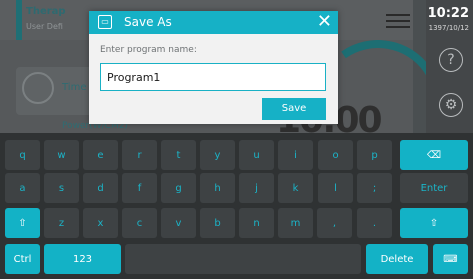 The image size is (473, 279). I want to click on key-g-label: g, so click(178, 188).